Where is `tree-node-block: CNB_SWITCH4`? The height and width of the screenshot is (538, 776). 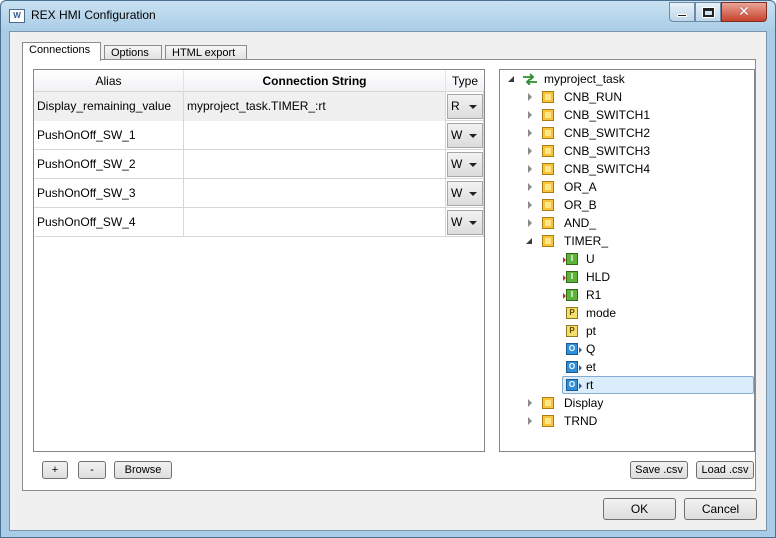 tree-node-block: CNB_SWITCH4 is located at coordinates (637, 169).